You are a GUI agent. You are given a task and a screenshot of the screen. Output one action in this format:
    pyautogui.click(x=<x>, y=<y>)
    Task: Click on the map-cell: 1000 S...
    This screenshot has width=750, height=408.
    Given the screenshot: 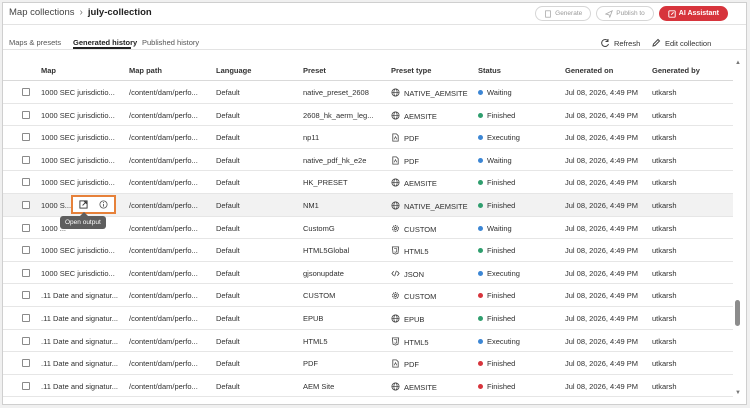 What is the action you would take?
    pyautogui.click(x=56, y=205)
    